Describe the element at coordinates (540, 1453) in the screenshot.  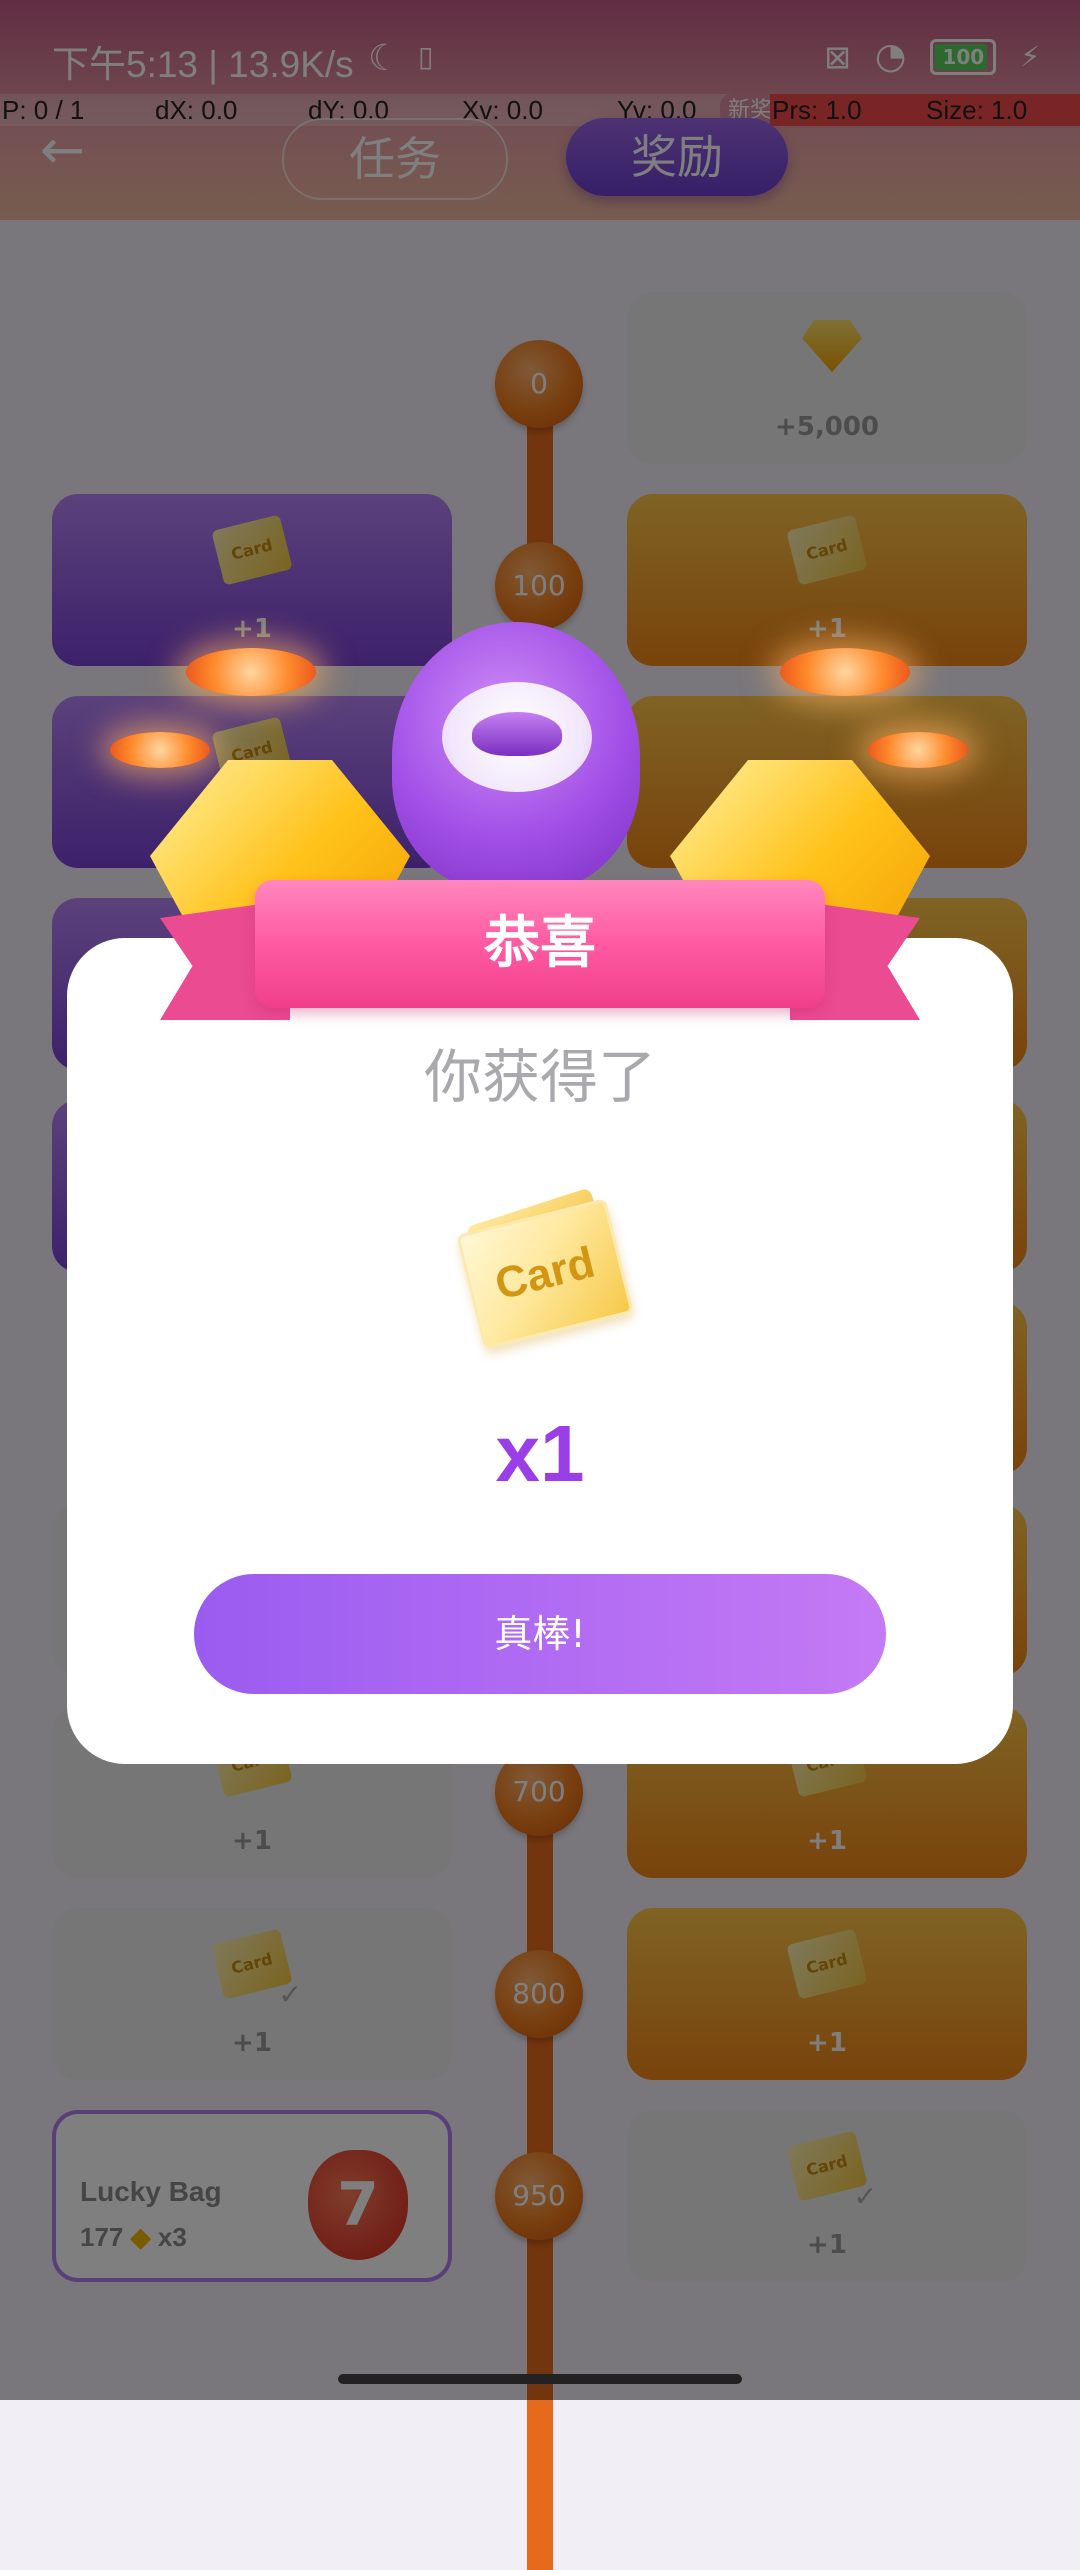
I see `reward-quantity: x1` at that location.